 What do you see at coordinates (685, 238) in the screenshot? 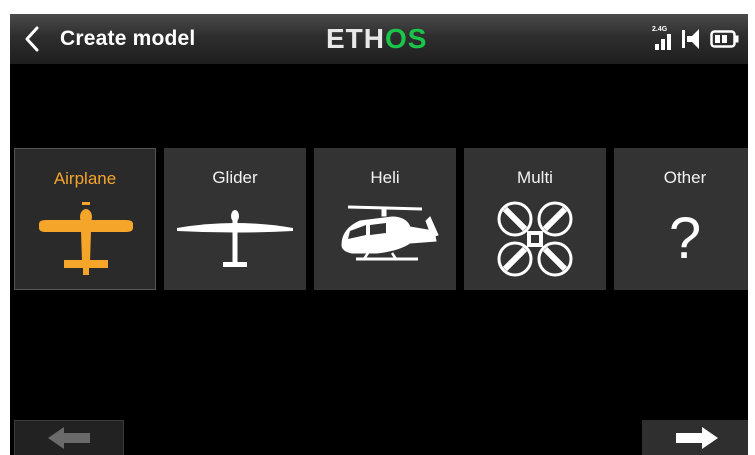
I see `question-mark-icon: ?` at bounding box center [685, 238].